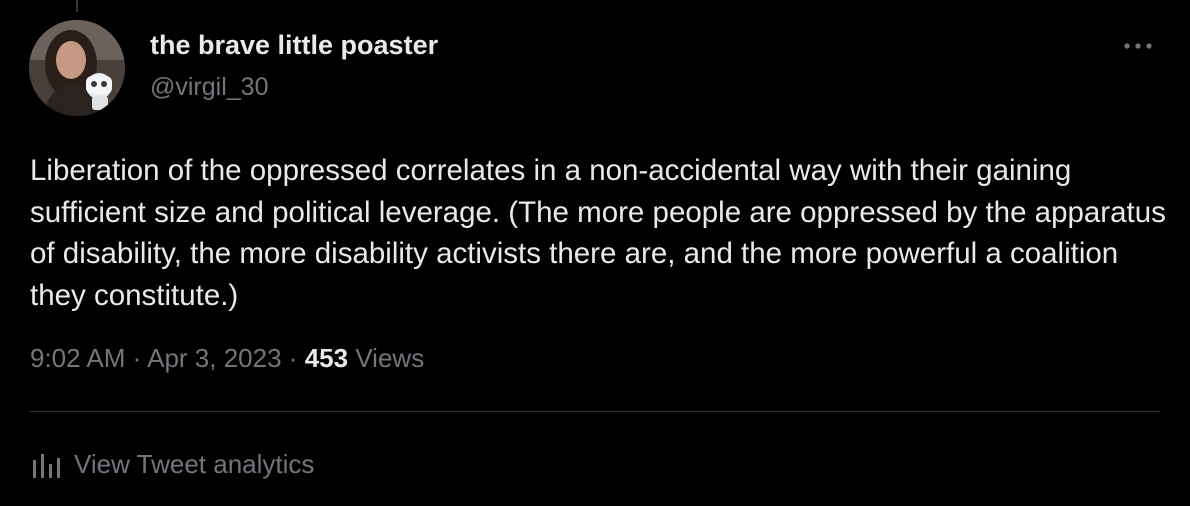  What do you see at coordinates (214, 358) in the screenshot?
I see `tweet-date: Apr 3, 2023` at bounding box center [214, 358].